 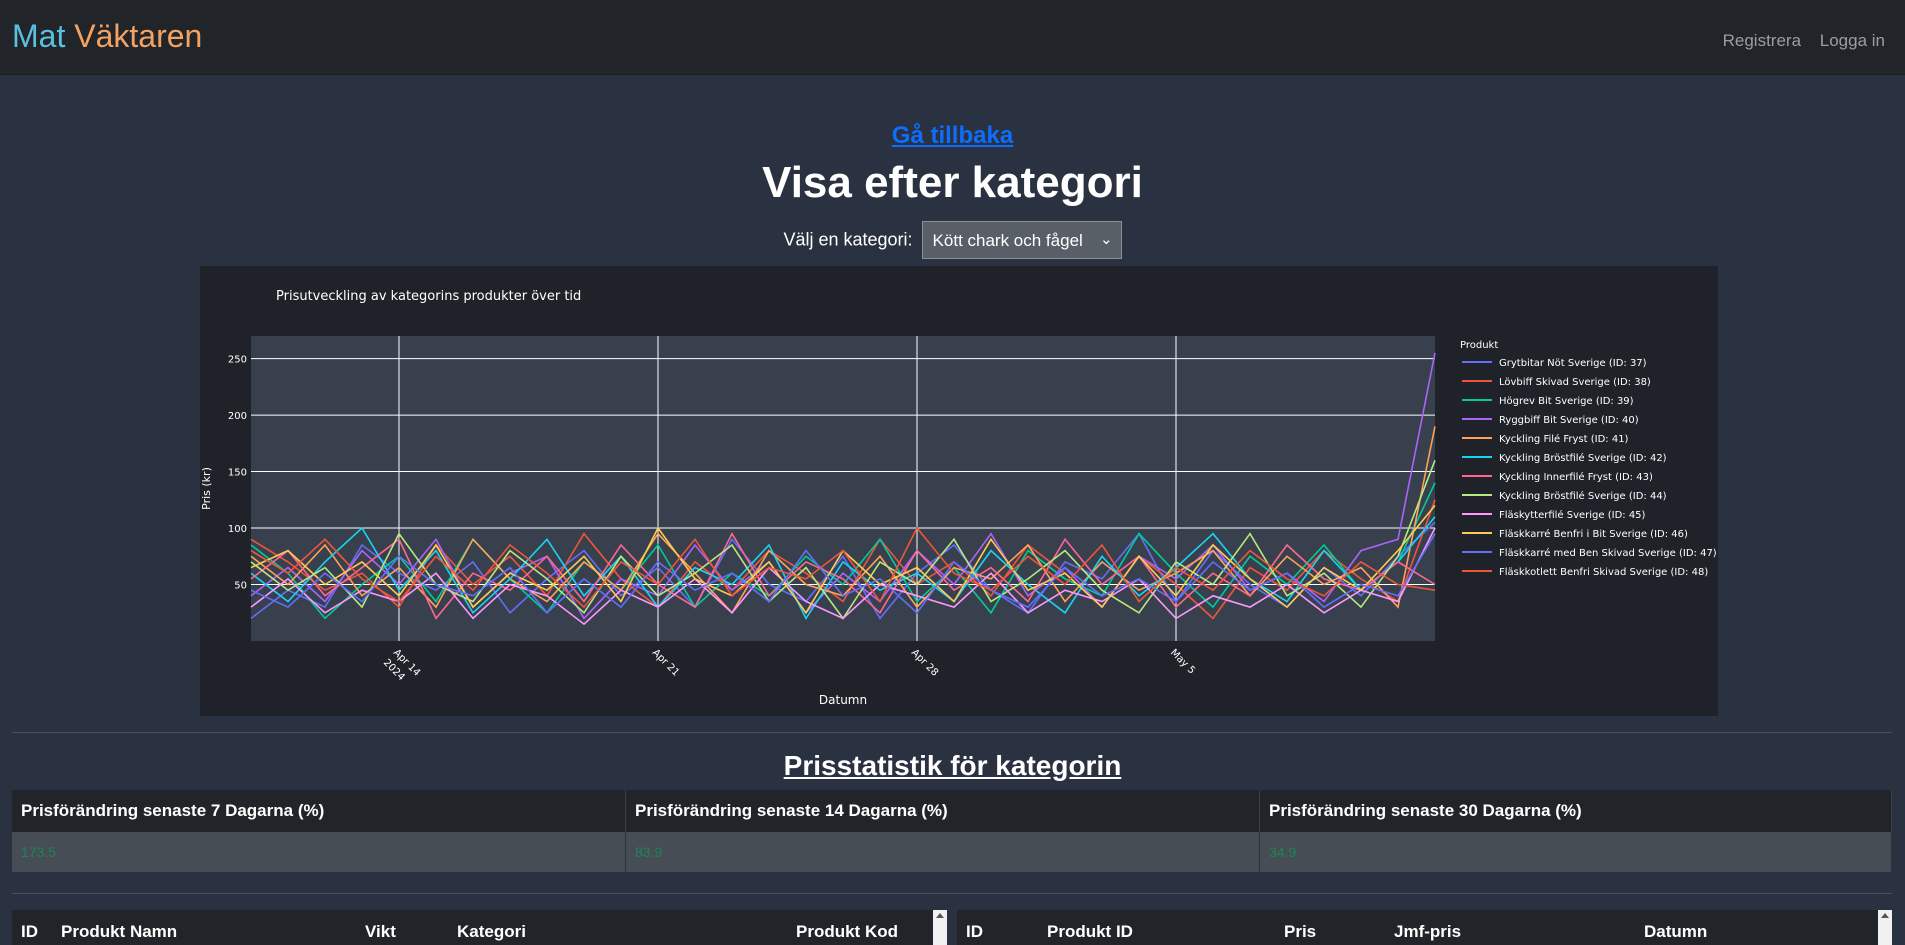 What do you see at coordinates (1575, 852) in the screenshot?
I see `stats-value-30d: 34.9` at bounding box center [1575, 852].